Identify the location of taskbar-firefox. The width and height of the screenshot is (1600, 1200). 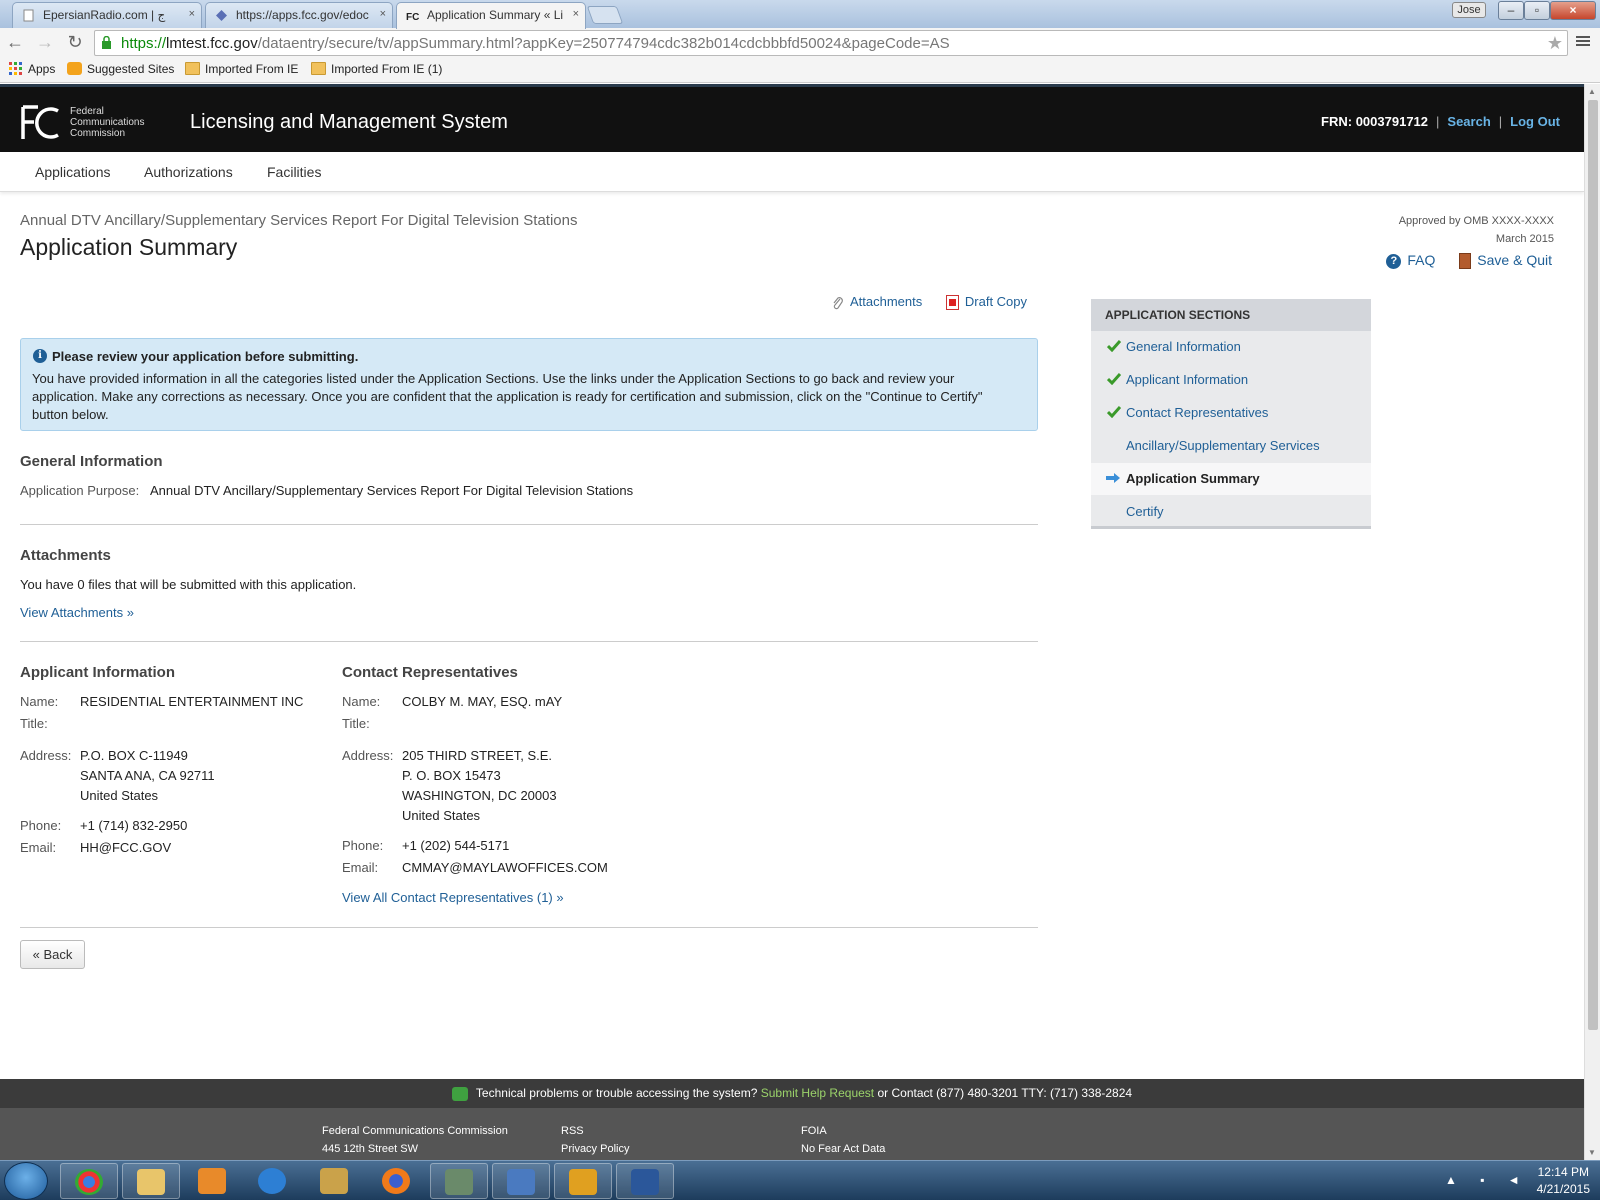
(397, 1181).